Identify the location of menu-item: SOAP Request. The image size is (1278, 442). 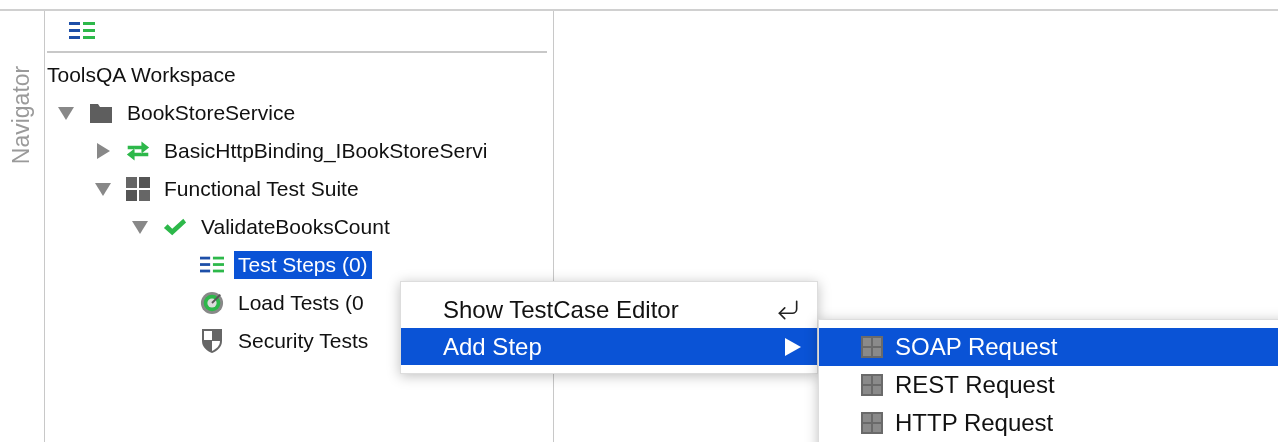
(1048, 347).